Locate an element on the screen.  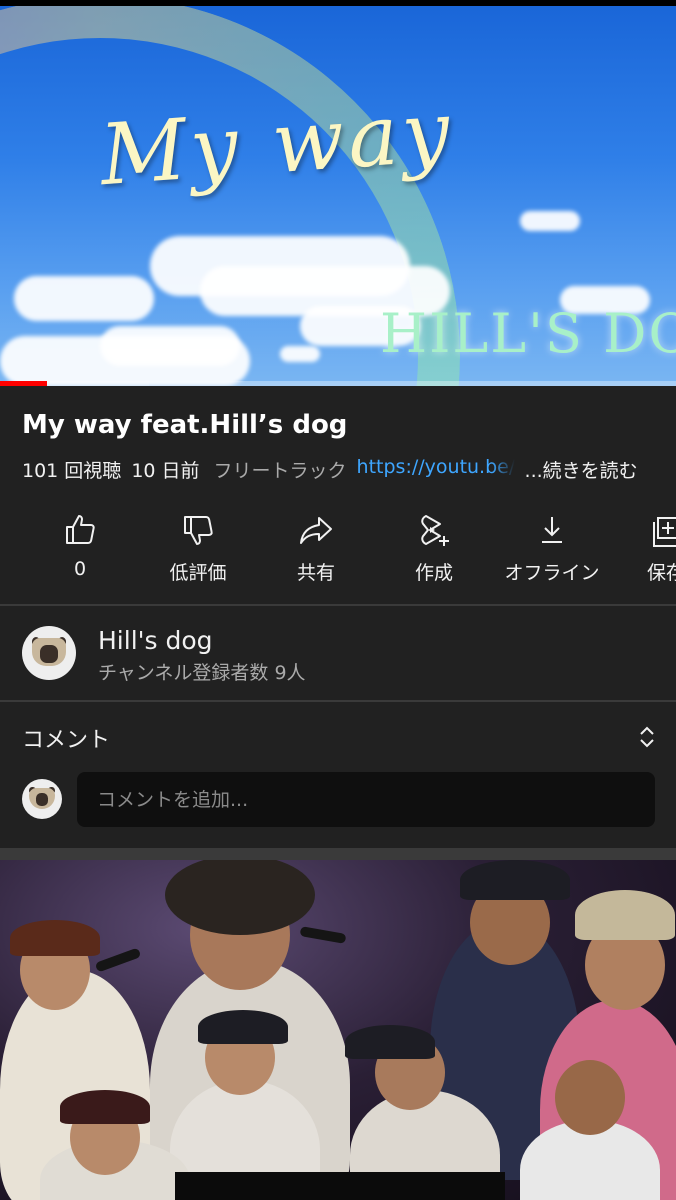
expand-icon is located at coordinates (647, 737).